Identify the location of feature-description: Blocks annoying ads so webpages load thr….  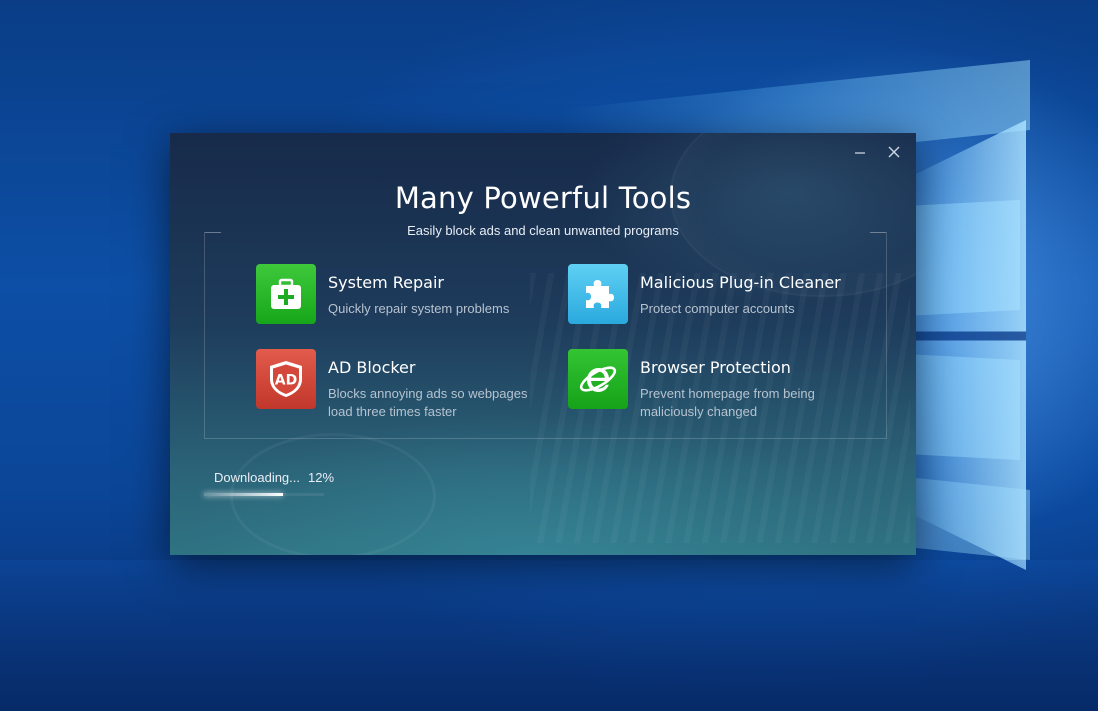
(428, 402).